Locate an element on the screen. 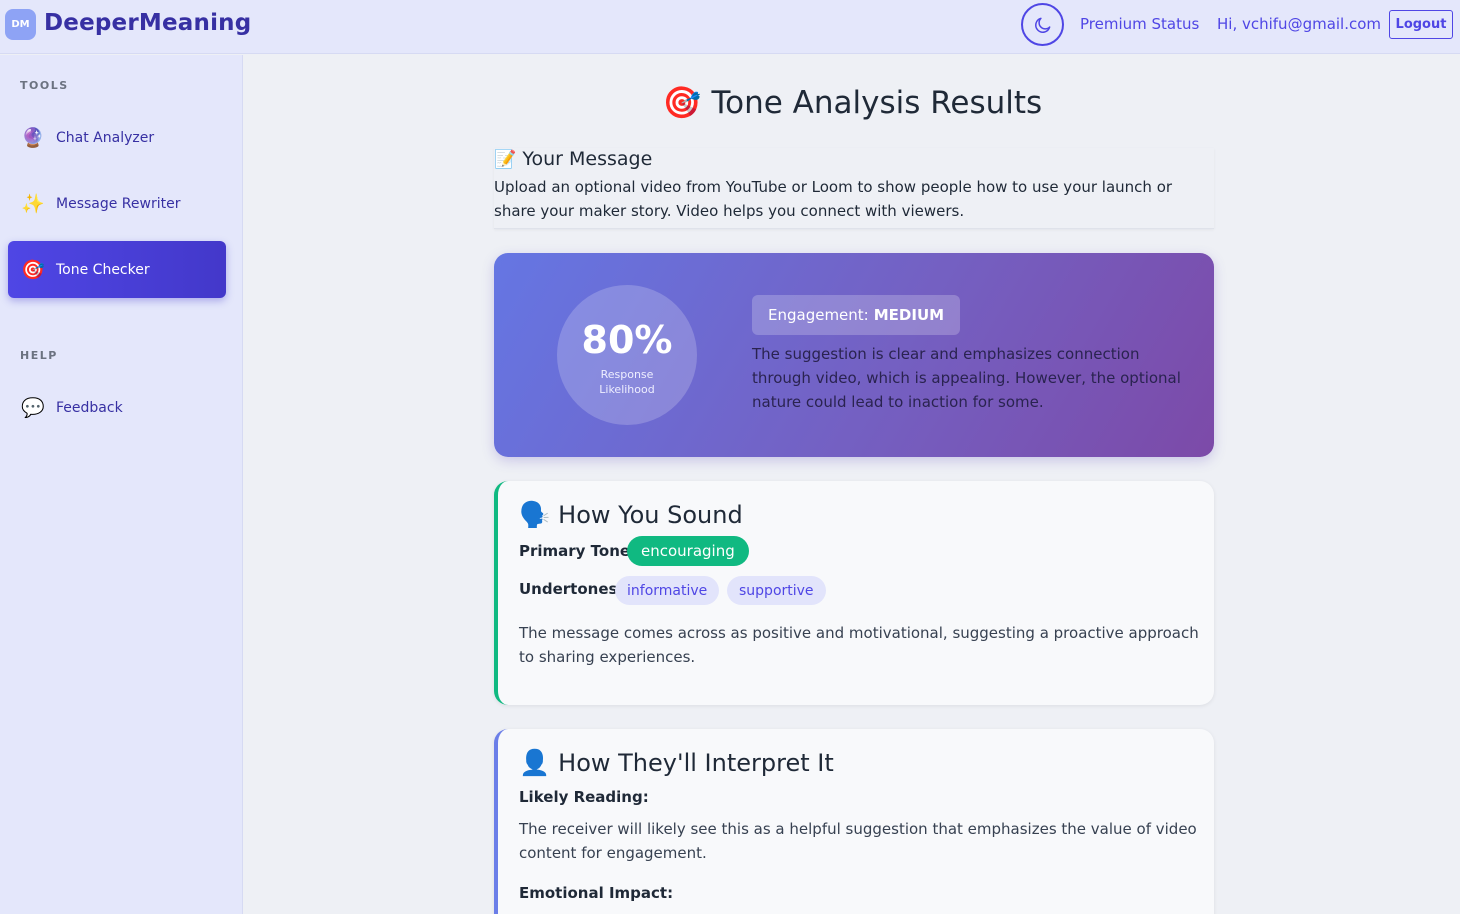 The image size is (1460, 914). undertone-badge: informative is located at coordinates (667, 590).